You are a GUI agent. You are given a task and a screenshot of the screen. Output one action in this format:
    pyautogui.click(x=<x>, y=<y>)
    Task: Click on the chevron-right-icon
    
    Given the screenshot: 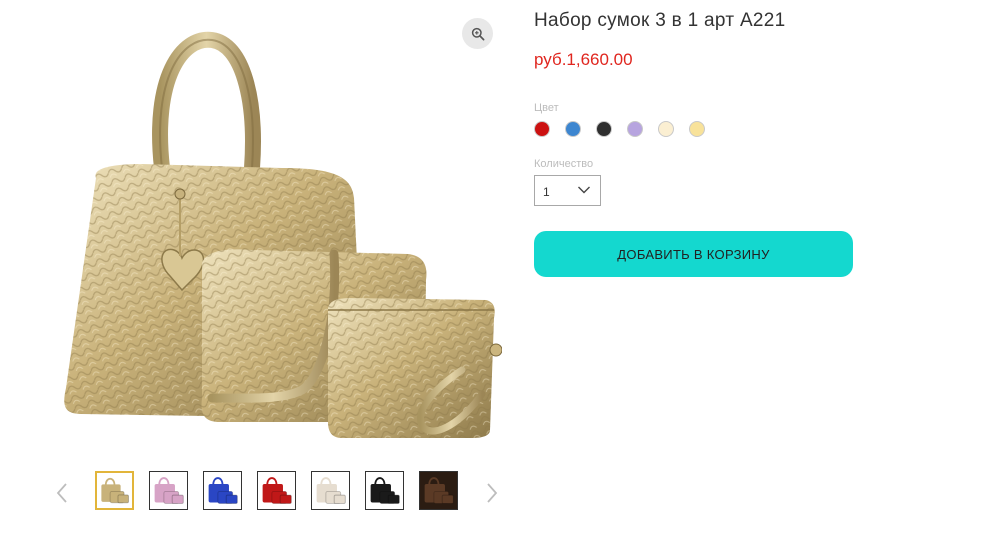 What is the action you would take?
    pyautogui.click(x=492, y=493)
    